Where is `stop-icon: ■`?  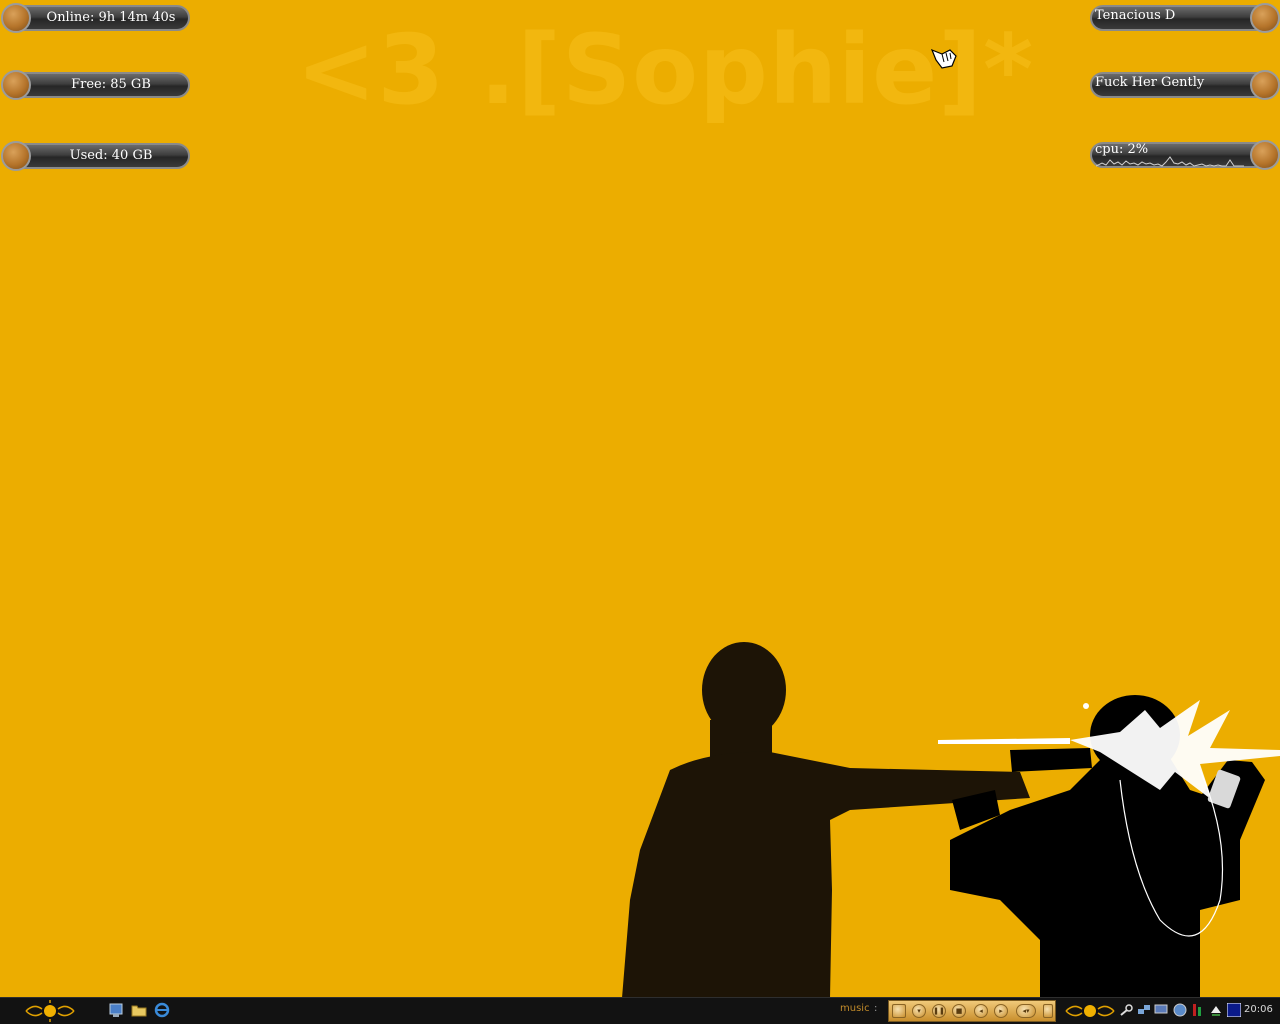 stop-icon: ■ is located at coordinates (959, 1011).